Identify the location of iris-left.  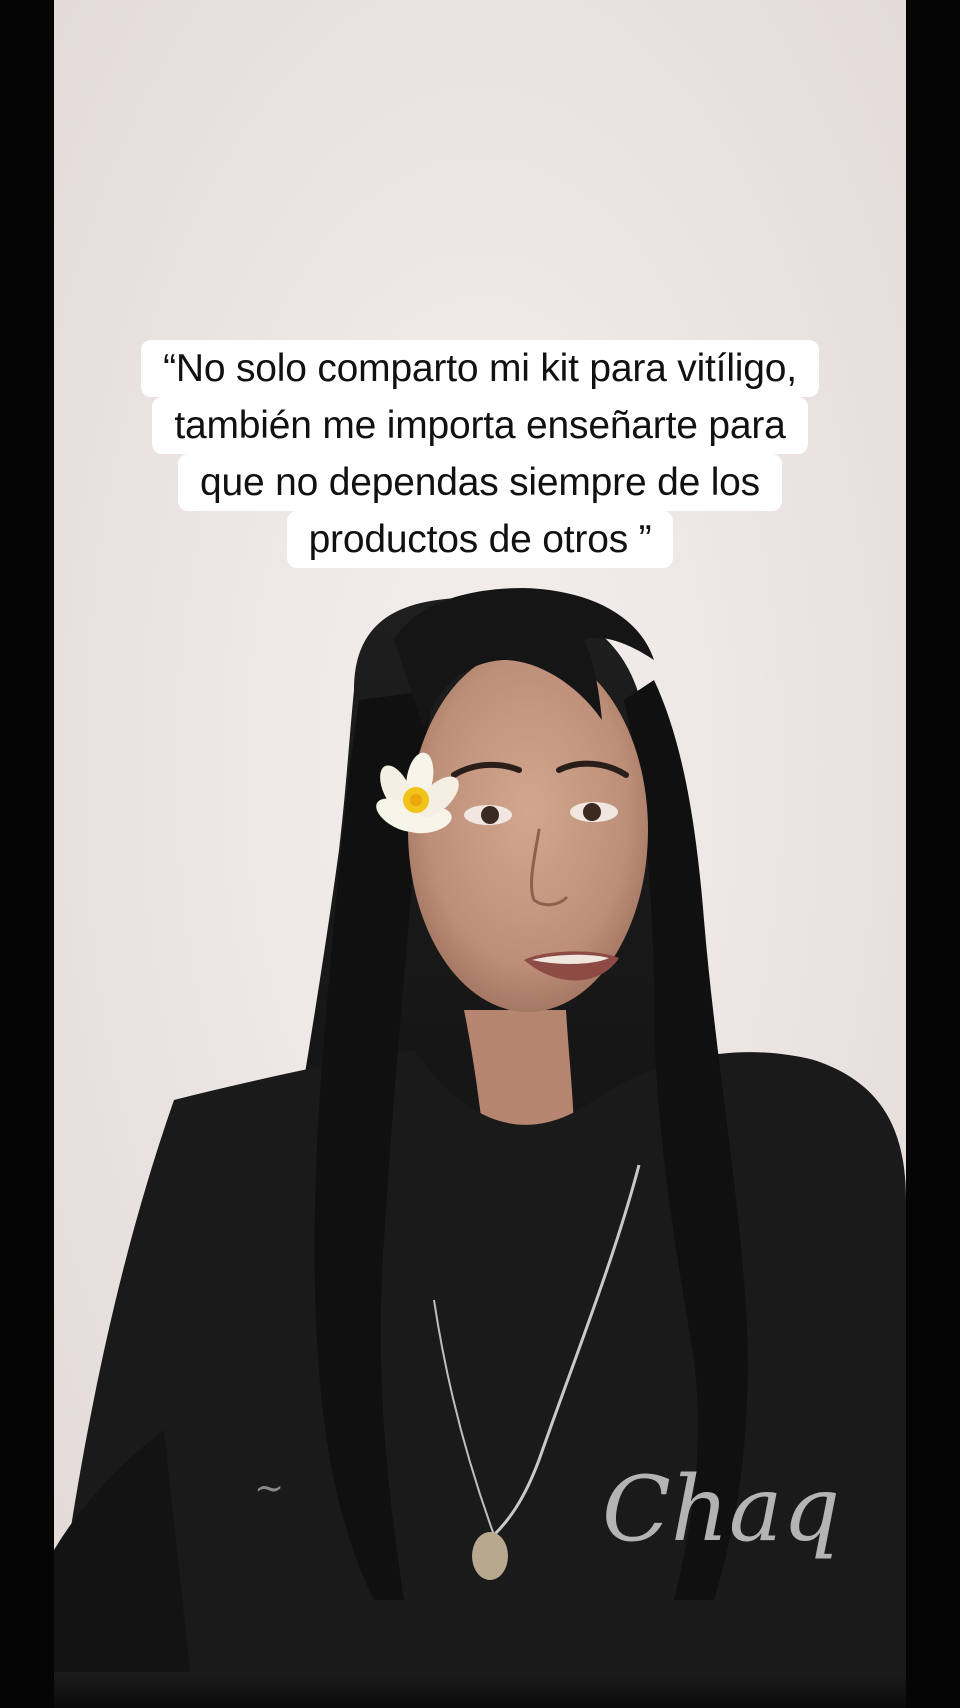
(490, 815).